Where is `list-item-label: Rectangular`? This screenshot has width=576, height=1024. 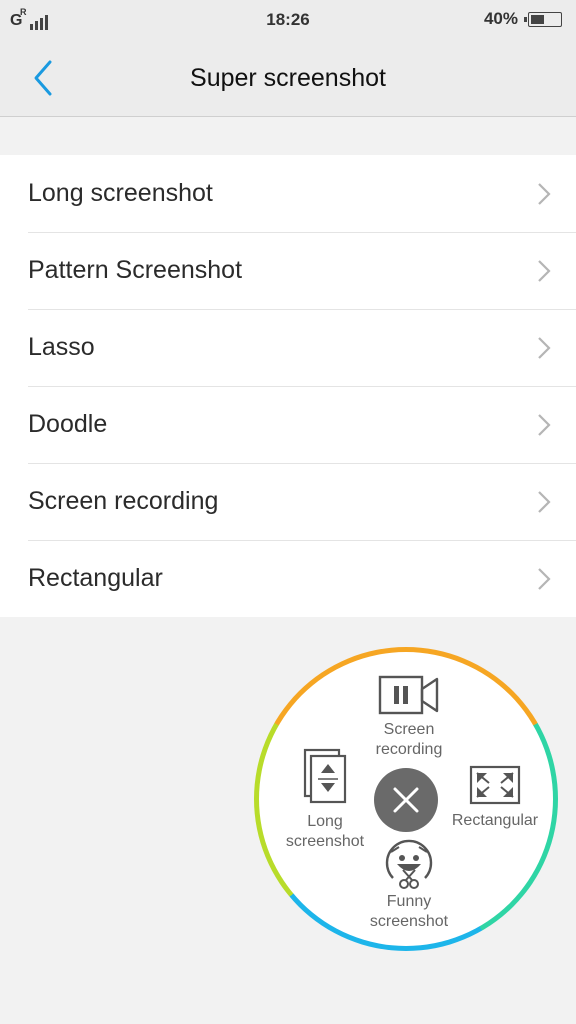 list-item-label: Rectangular is located at coordinates (95, 578).